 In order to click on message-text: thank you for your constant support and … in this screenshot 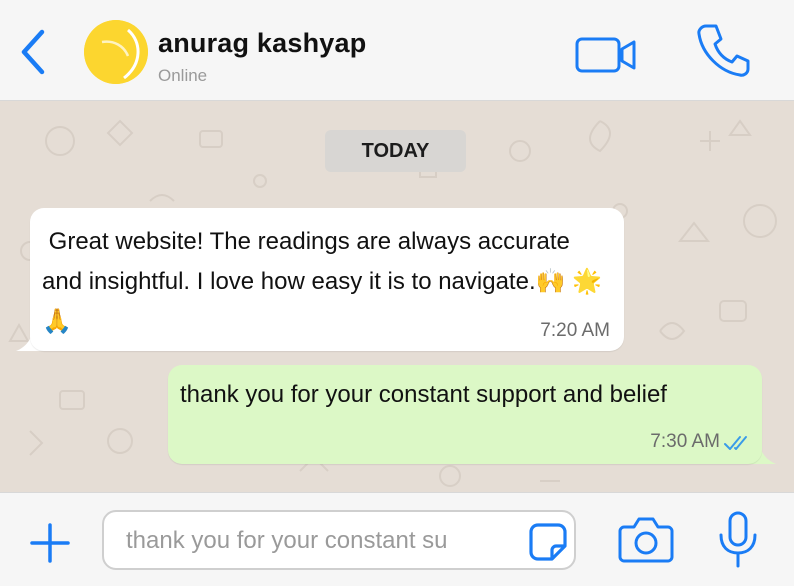, I will do `click(423, 394)`.